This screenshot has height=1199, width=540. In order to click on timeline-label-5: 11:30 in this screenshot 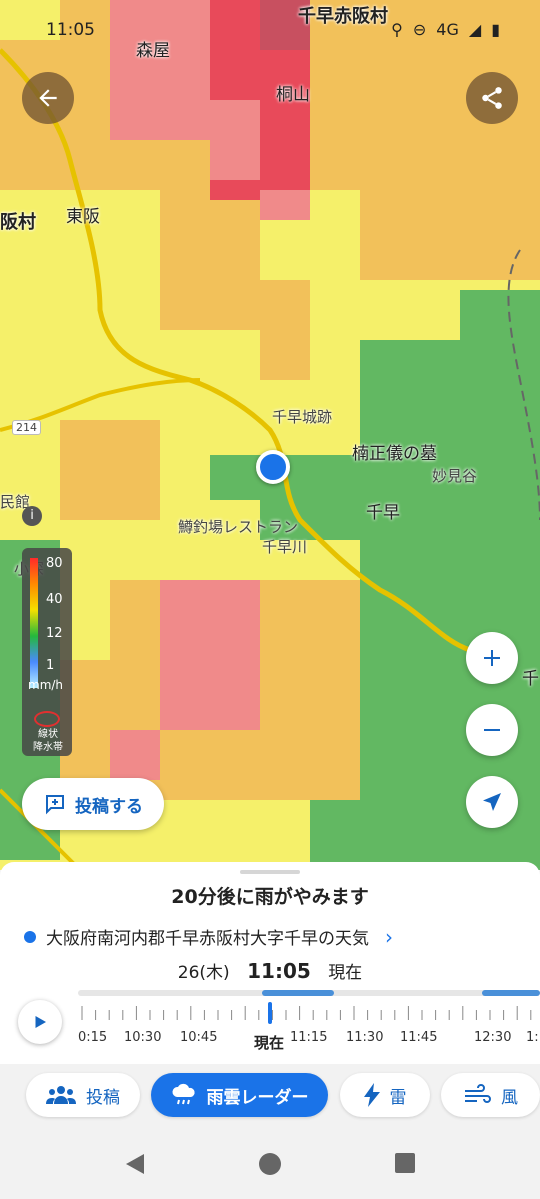, I will do `click(365, 1037)`.